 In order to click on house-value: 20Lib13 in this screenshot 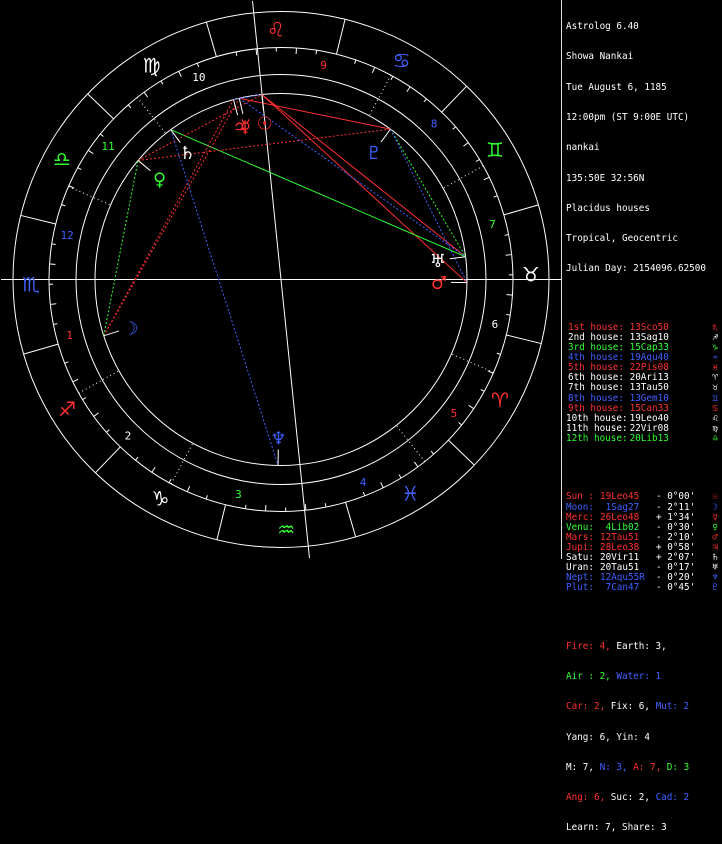, I will do `click(649, 438)`.